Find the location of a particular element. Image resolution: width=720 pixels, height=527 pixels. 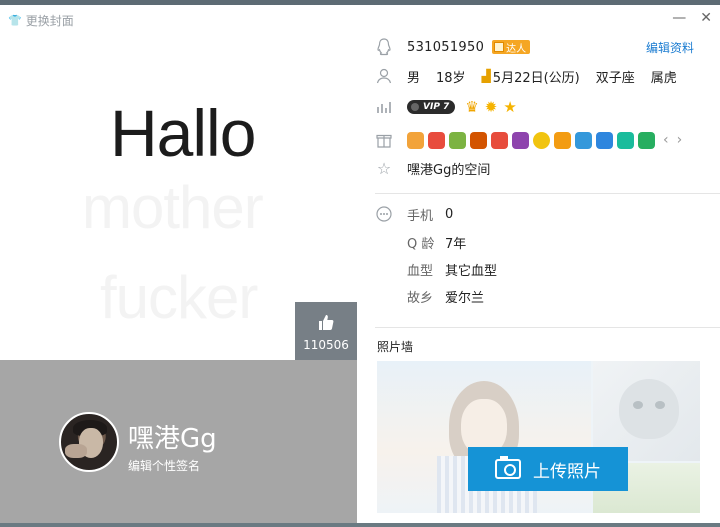

qage-label: Q 龄 is located at coordinates (421, 244).